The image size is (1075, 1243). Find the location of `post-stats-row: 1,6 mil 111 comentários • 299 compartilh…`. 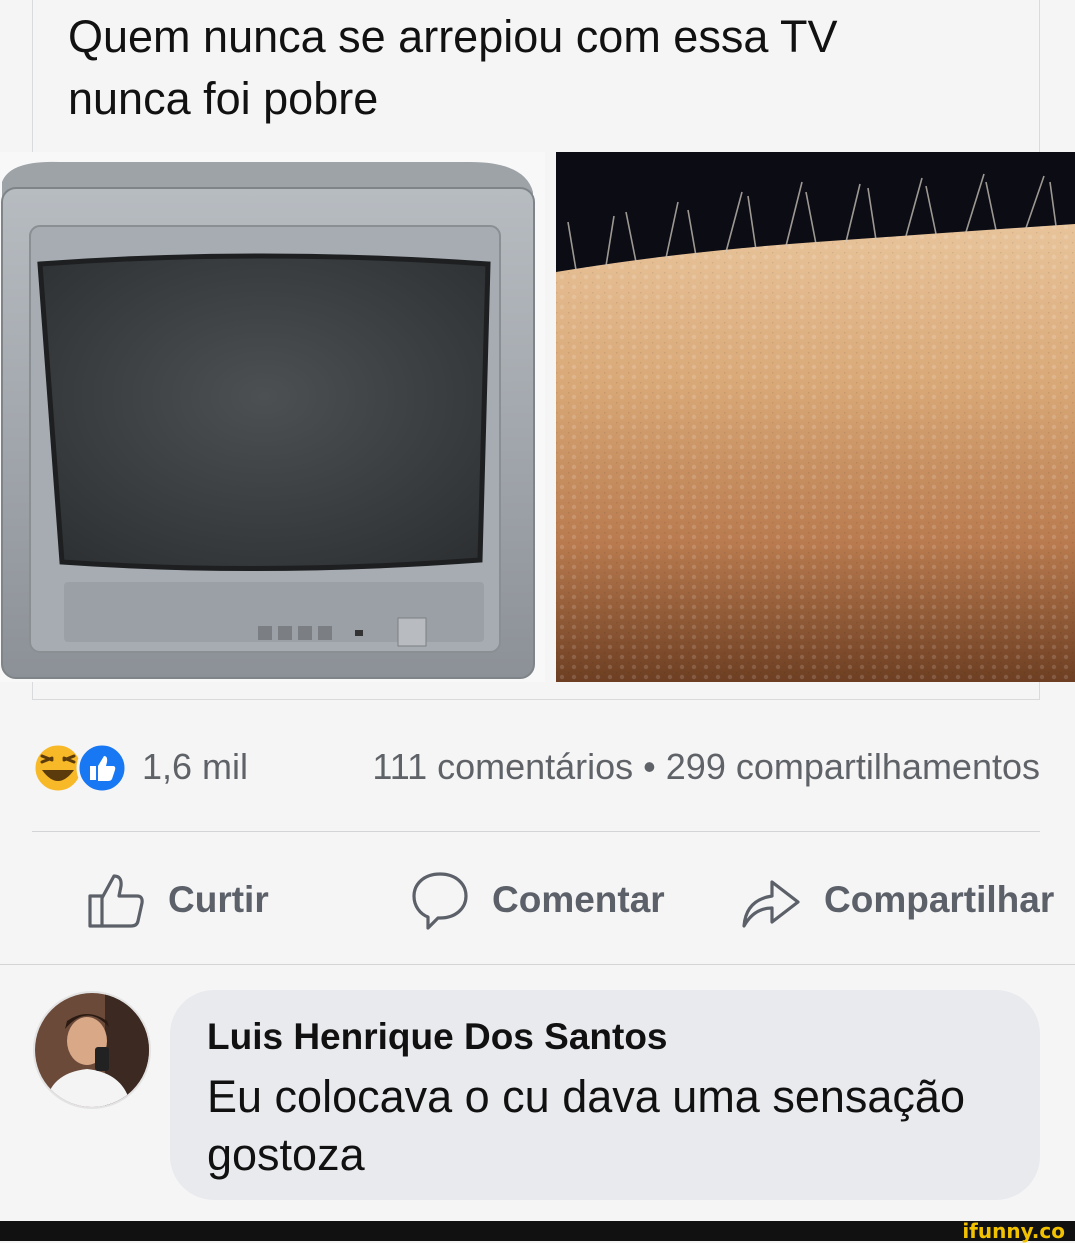

post-stats-row: 1,6 mil 111 comentários • 299 compartilh… is located at coordinates (536, 768).